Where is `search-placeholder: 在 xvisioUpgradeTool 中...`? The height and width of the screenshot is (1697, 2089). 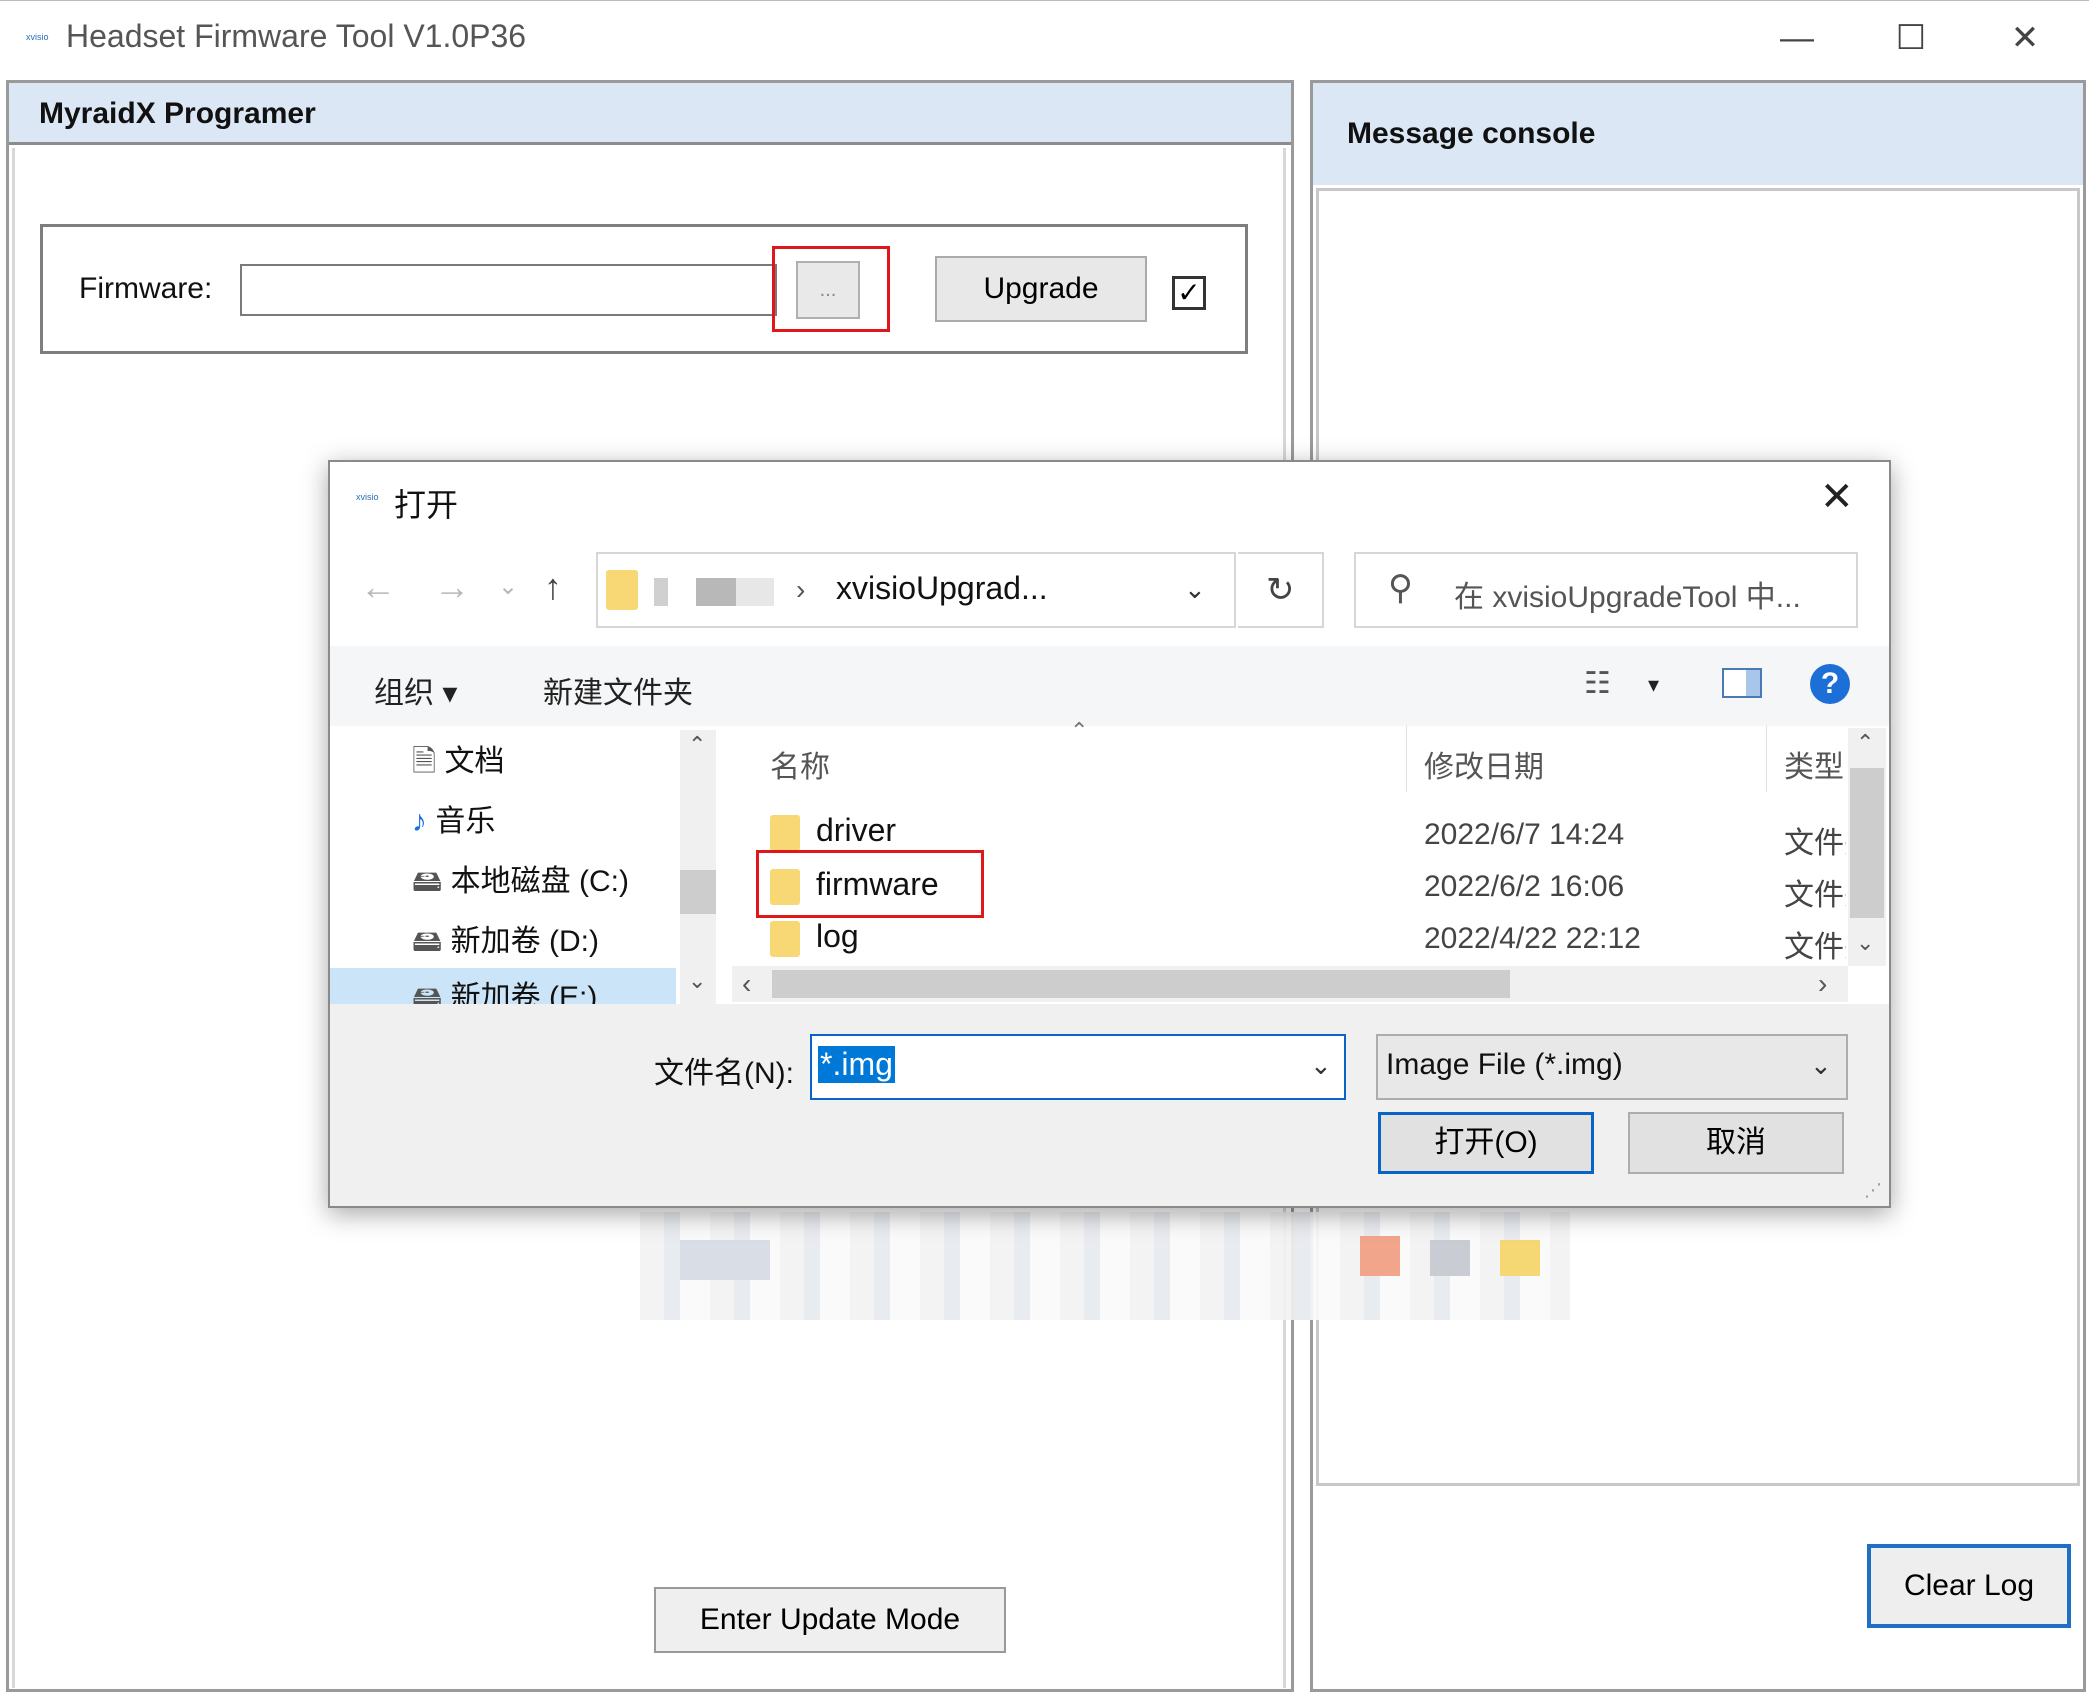
search-placeholder: 在 xvisioUpgradeTool 中... is located at coordinates (1627, 597).